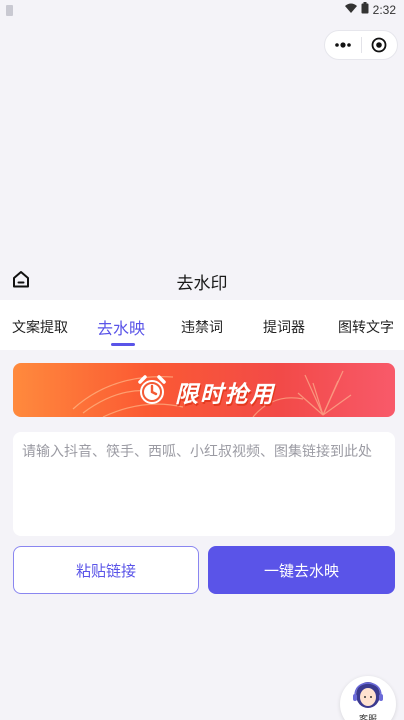  I want to click on status-icons: 2:32, so click(370, 9).